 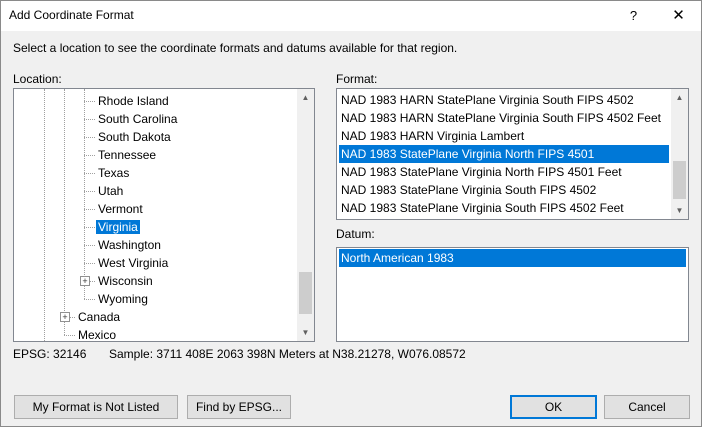 I want to click on tree-item-label: Utah, so click(x=111, y=191).